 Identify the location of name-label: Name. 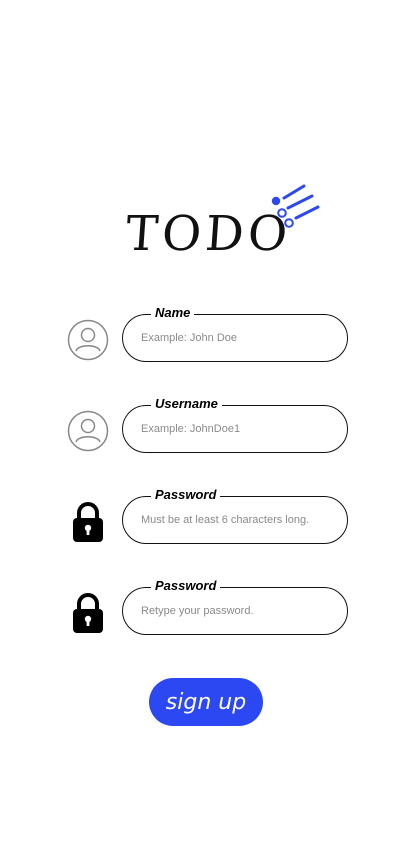
(173, 313).